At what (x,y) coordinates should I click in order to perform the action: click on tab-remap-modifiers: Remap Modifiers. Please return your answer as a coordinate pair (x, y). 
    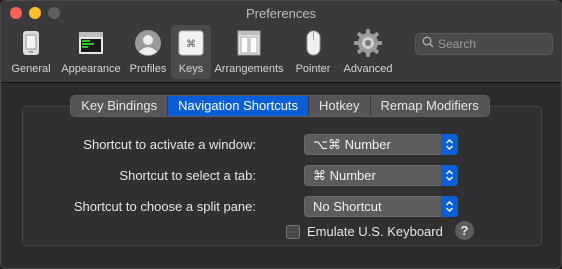
    Looking at the image, I should click on (429, 106).